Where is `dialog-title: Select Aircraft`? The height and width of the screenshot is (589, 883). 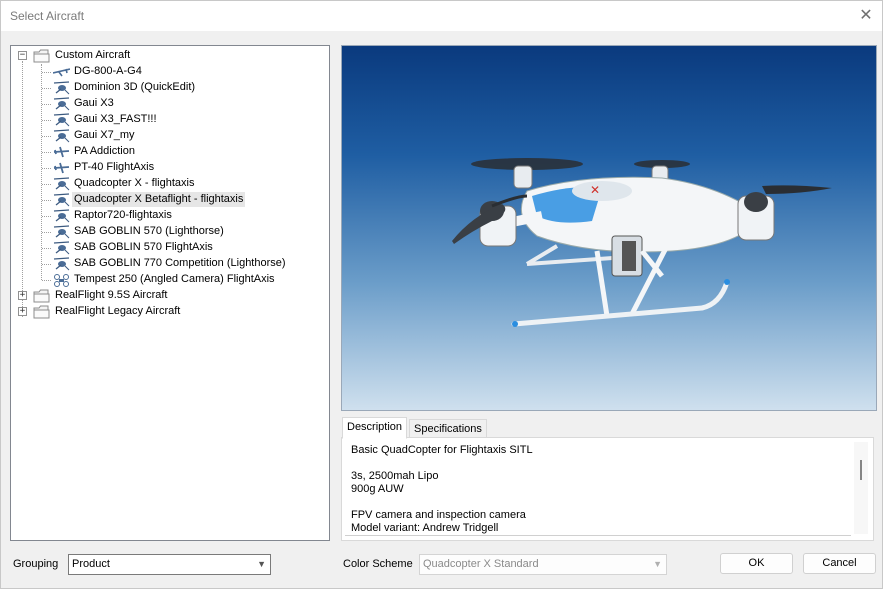
dialog-title: Select Aircraft is located at coordinates (47, 16).